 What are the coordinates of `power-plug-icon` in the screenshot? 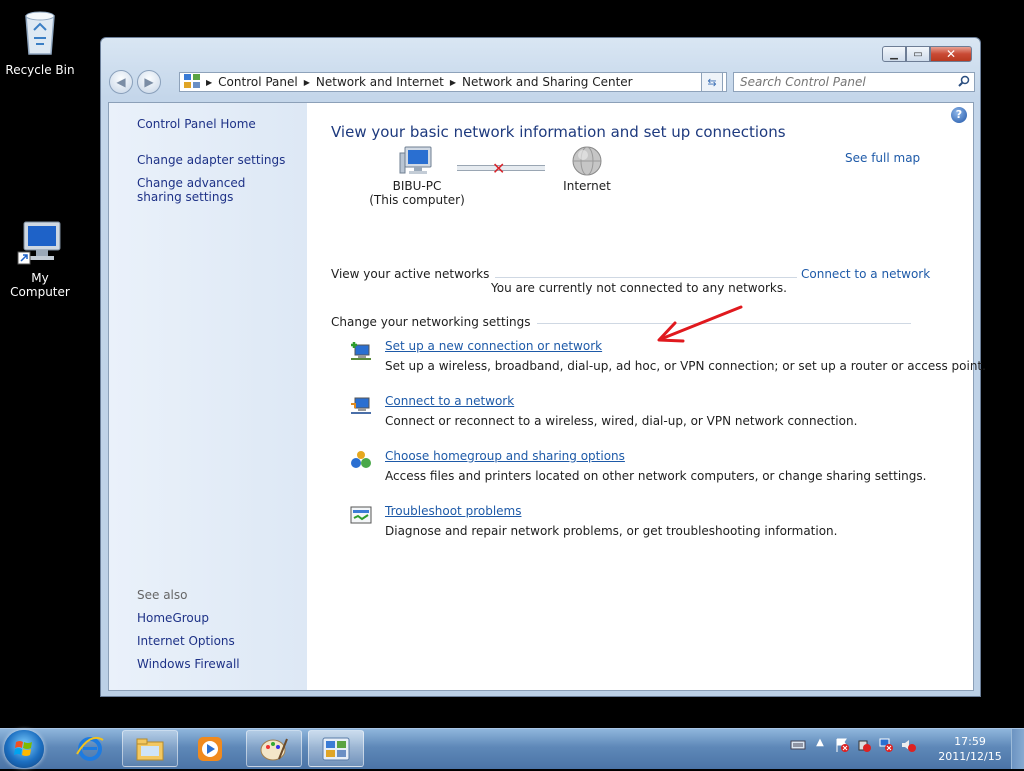 It's located at (864, 745).